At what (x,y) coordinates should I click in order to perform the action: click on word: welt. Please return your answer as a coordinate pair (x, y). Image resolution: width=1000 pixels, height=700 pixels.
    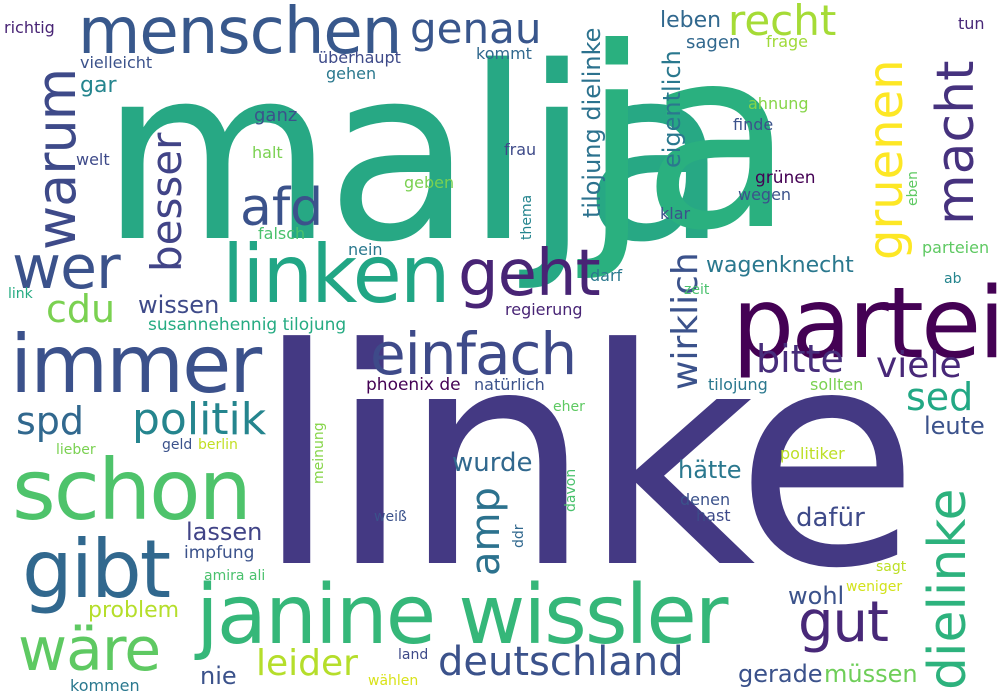
    Looking at the image, I should click on (93, 159).